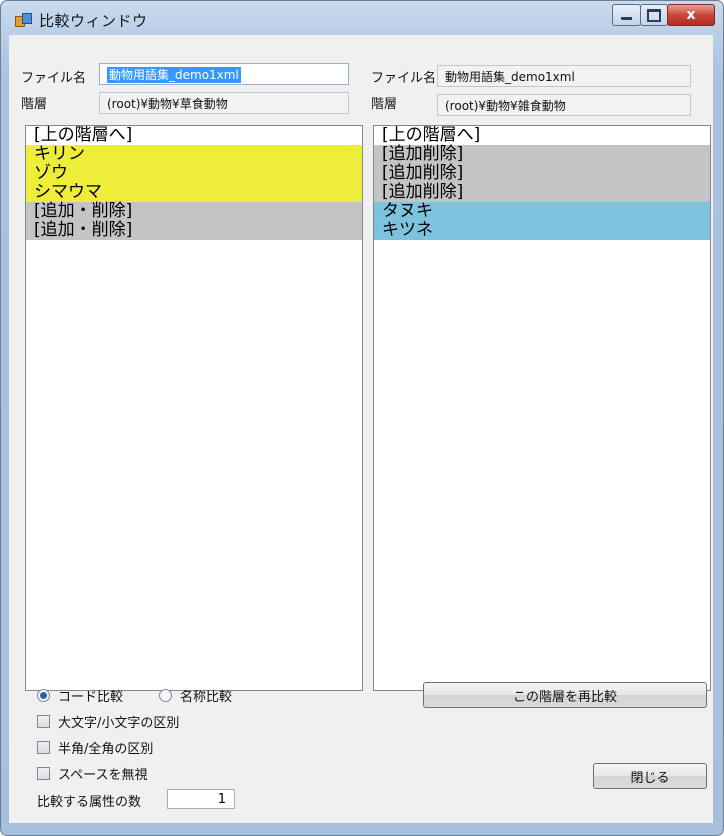 Image resolution: width=724 pixels, height=836 pixels. I want to click on close-window-button: x, so click(691, 15).